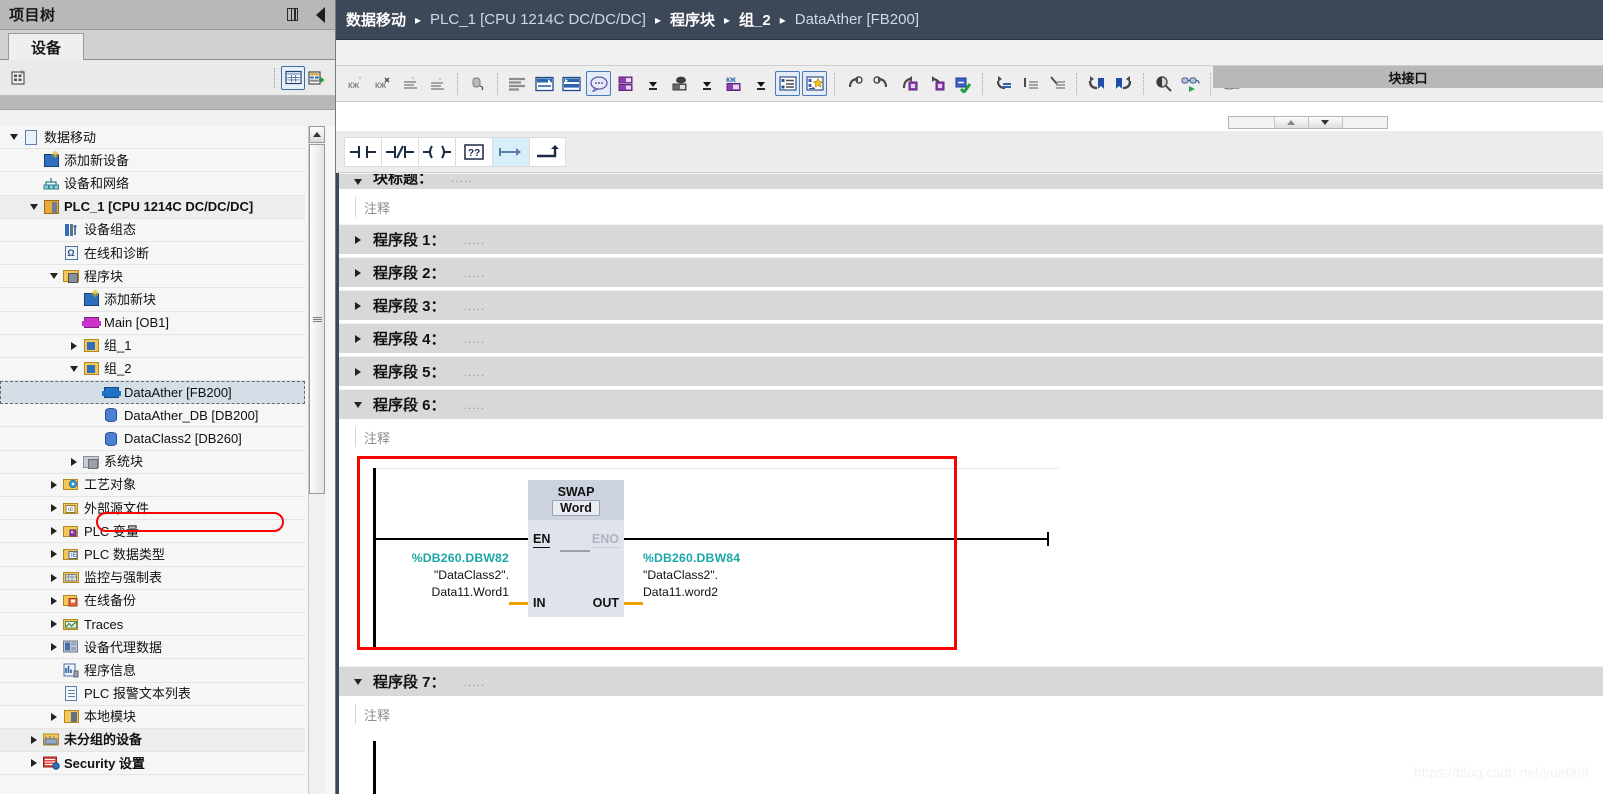 This screenshot has height=794, width=1603. Describe the element at coordinates (358, 371) in the screenshot. I see `network-5-twisty-icon` at that location.